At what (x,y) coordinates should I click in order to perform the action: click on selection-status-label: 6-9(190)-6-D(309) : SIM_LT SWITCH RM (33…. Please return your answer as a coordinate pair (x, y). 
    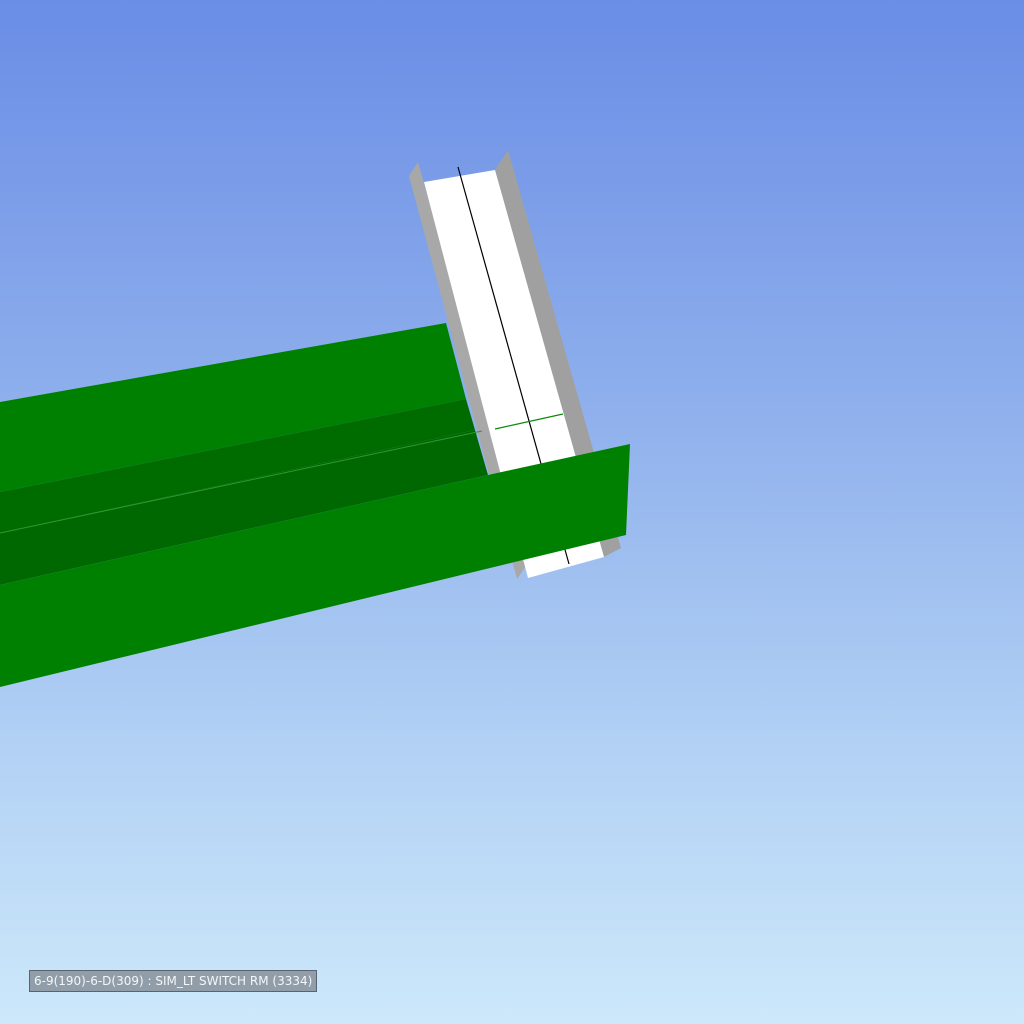
    Looking at the image, I should click on (173, 981).